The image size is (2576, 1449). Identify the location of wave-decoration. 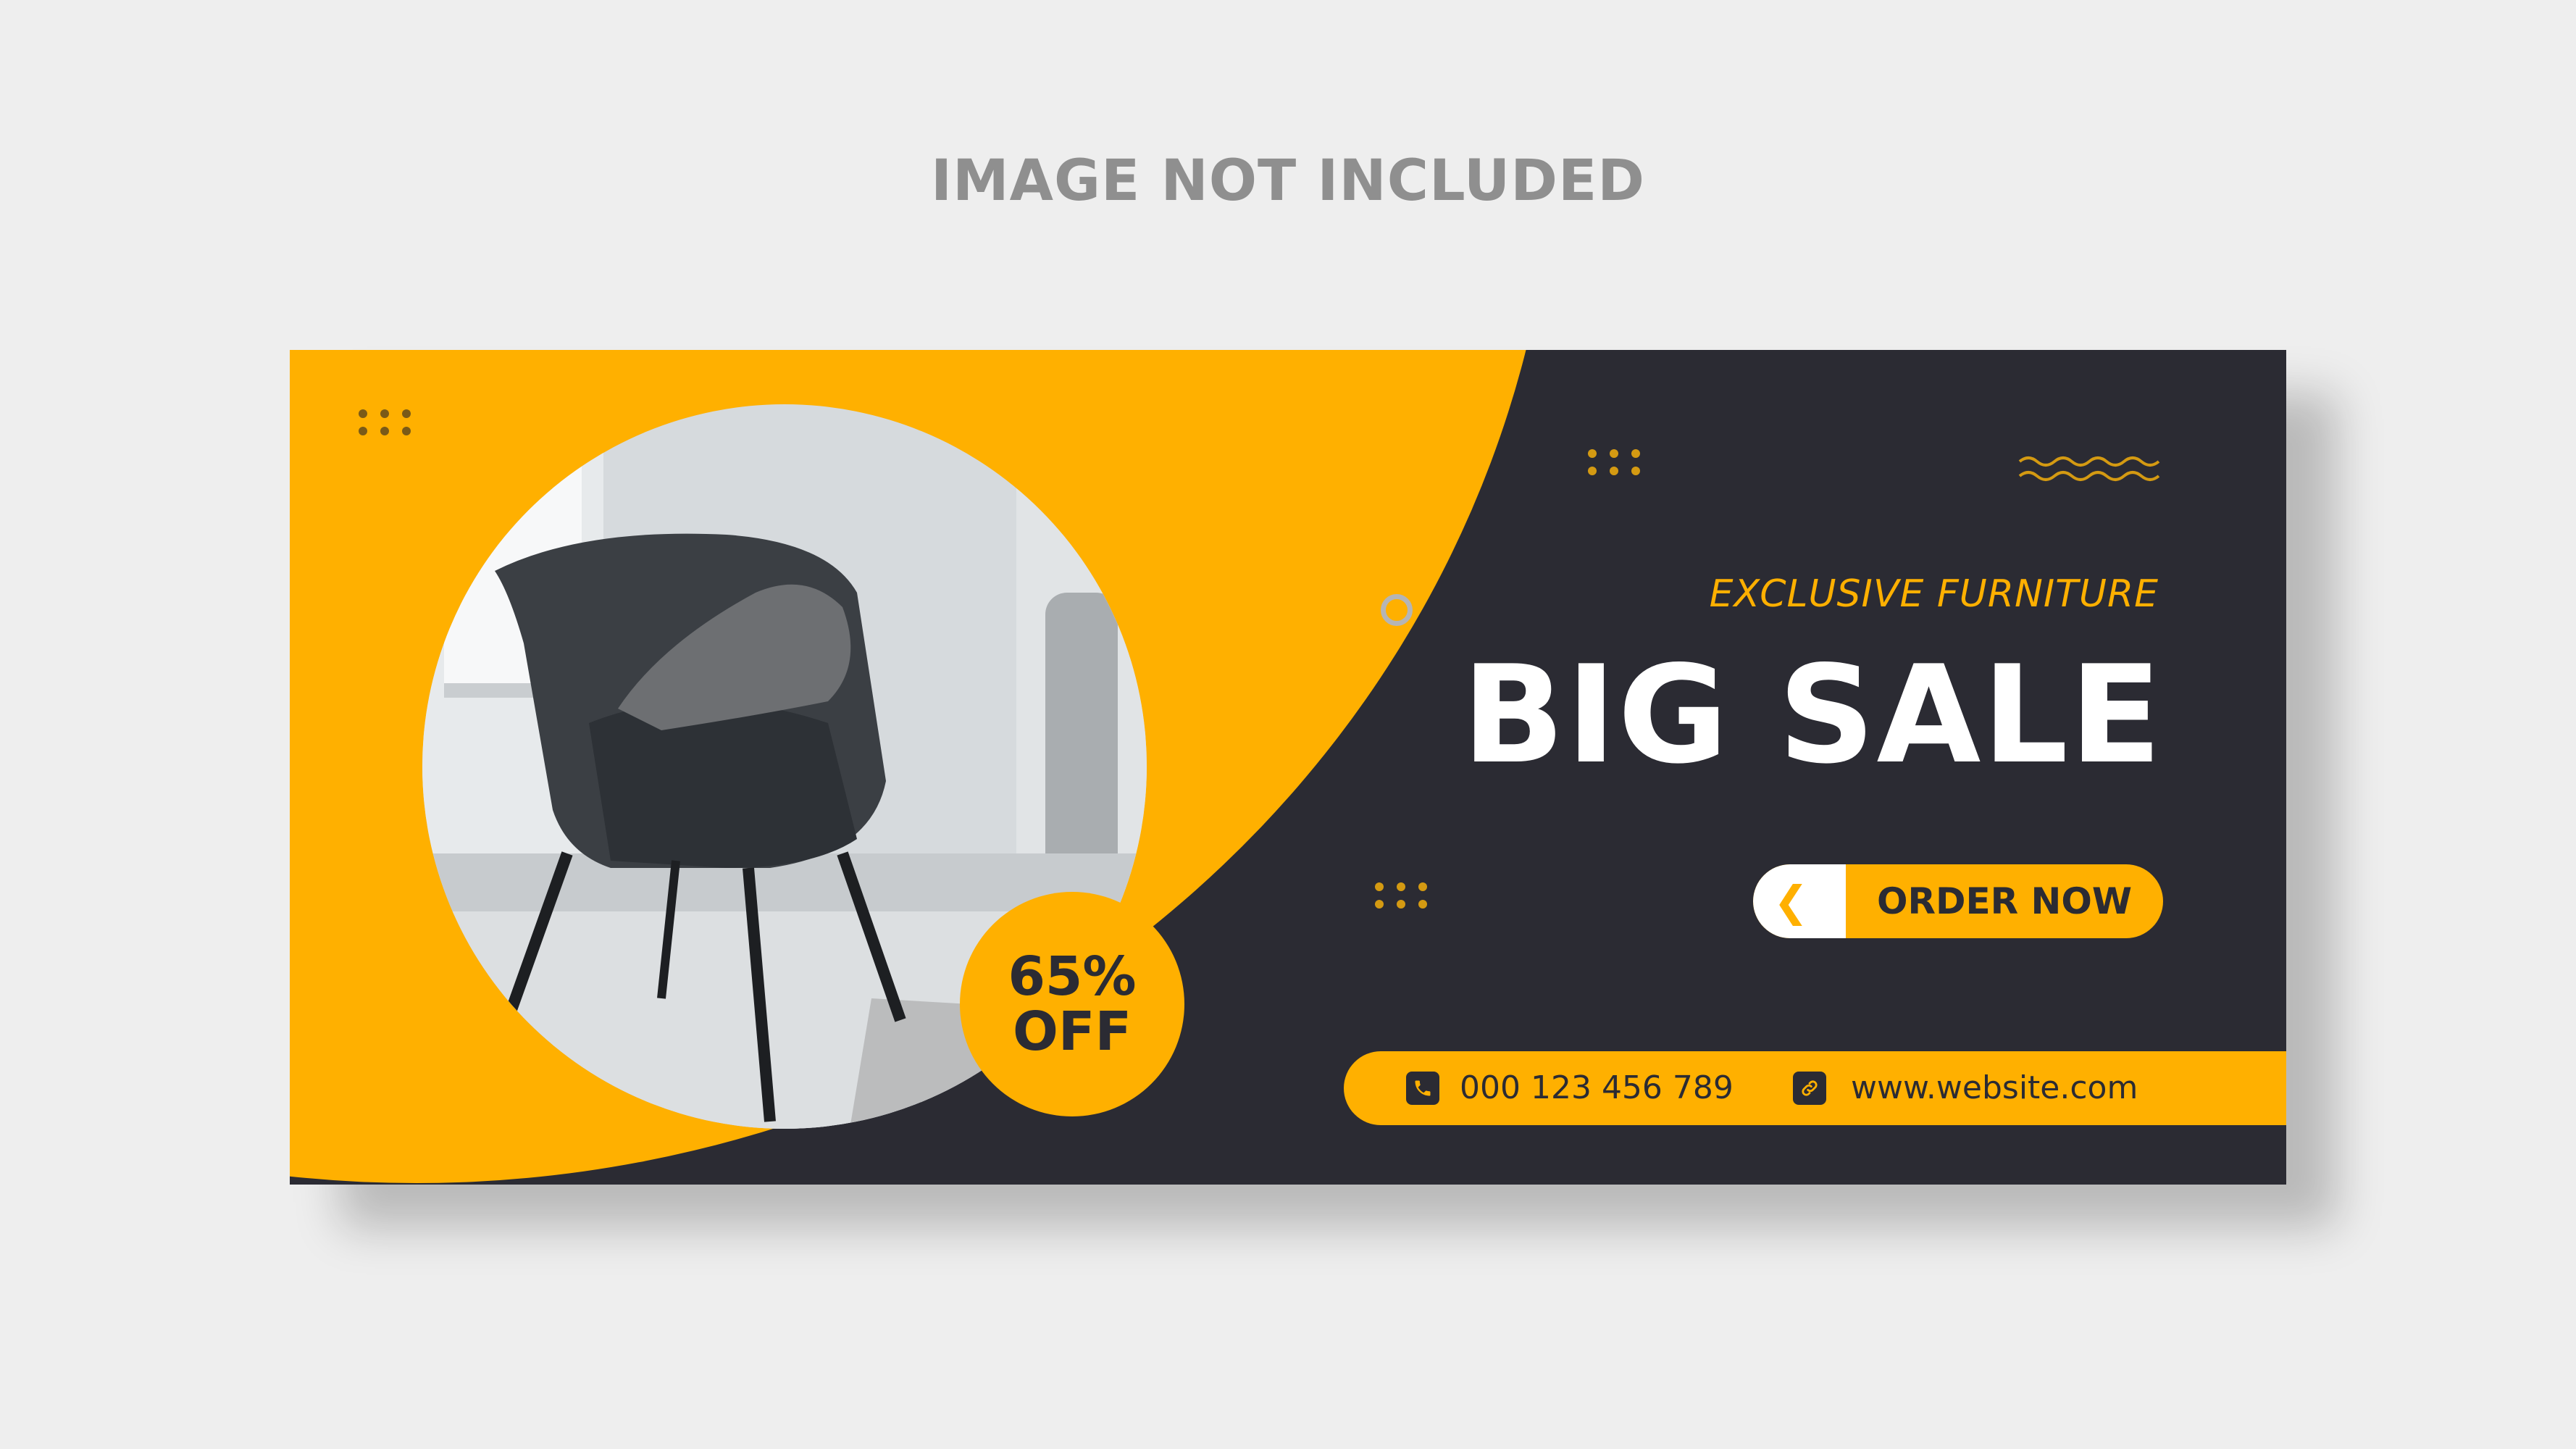
(2089, 468).